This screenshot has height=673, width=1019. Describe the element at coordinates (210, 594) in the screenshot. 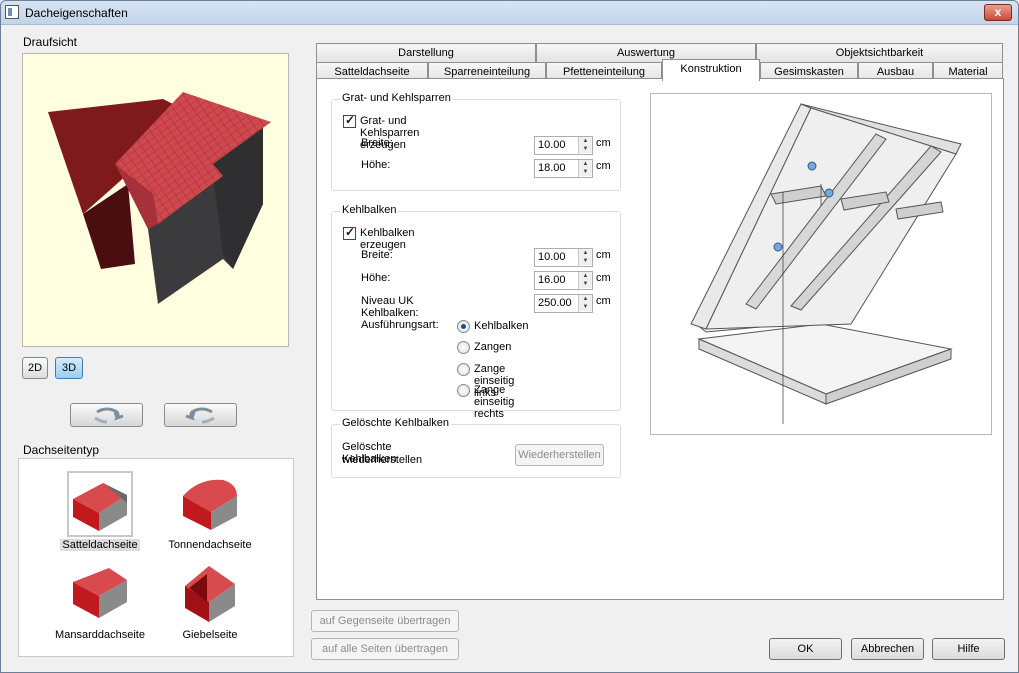

I see `giebelseite-icon` at that location.